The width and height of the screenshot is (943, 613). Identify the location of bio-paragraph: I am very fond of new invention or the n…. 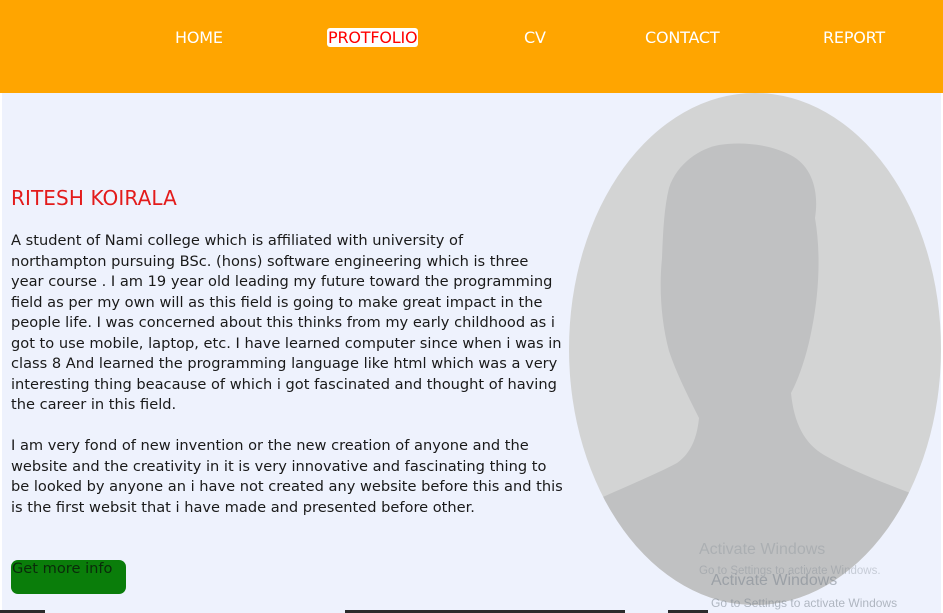
(287, 476).